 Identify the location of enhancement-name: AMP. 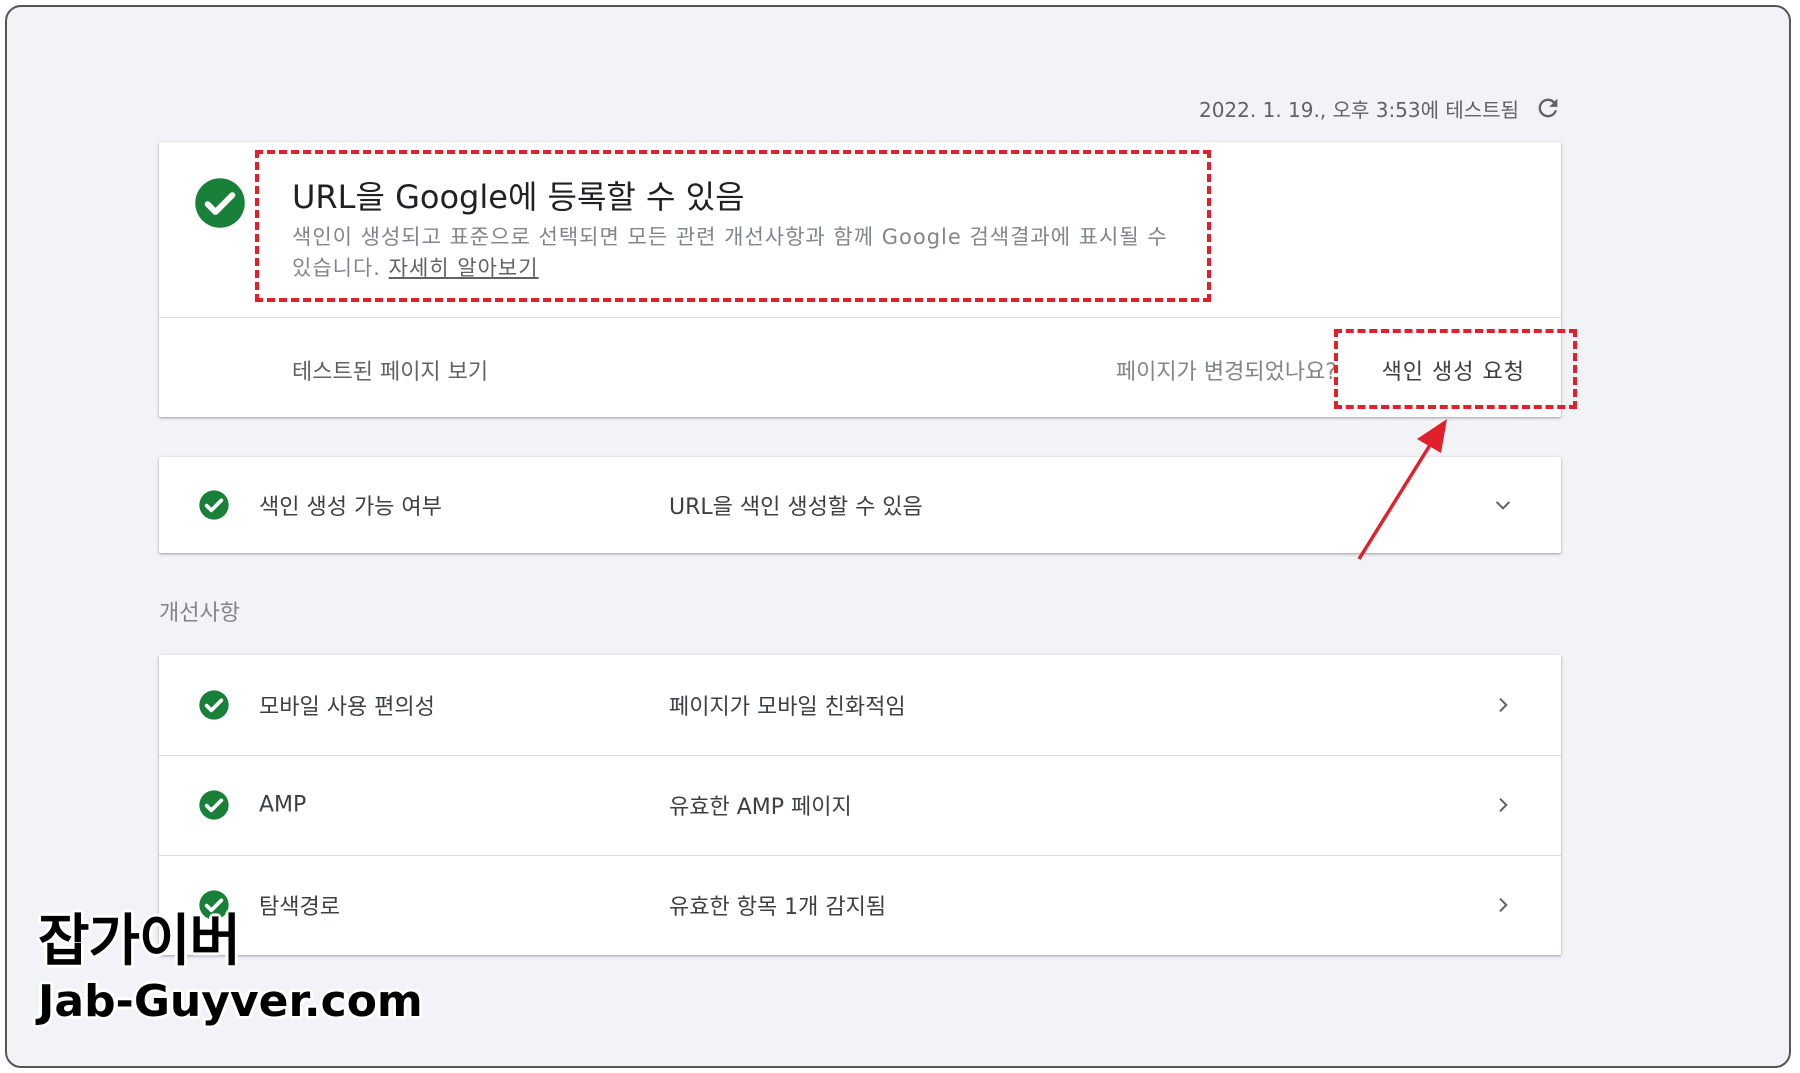
(283, 805).